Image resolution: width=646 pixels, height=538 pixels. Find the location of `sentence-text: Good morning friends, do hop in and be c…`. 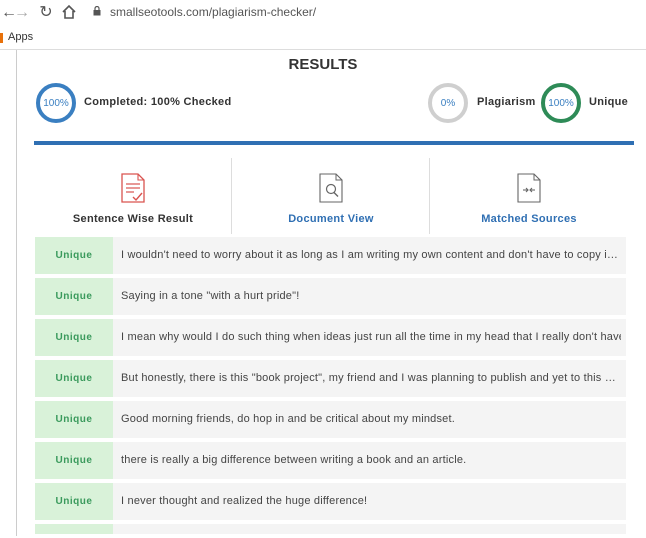

sentence-text: Good morning friends, do hop in and be c… is located at coordinates (288, 419).